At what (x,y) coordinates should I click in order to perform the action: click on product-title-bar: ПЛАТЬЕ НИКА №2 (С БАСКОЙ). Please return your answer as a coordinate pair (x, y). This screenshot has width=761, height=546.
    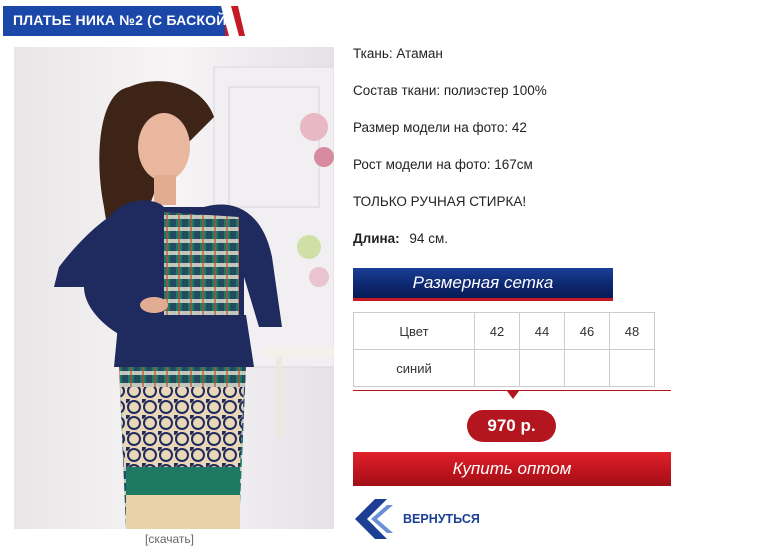
    Looking at the image, I should click on (124, 21).